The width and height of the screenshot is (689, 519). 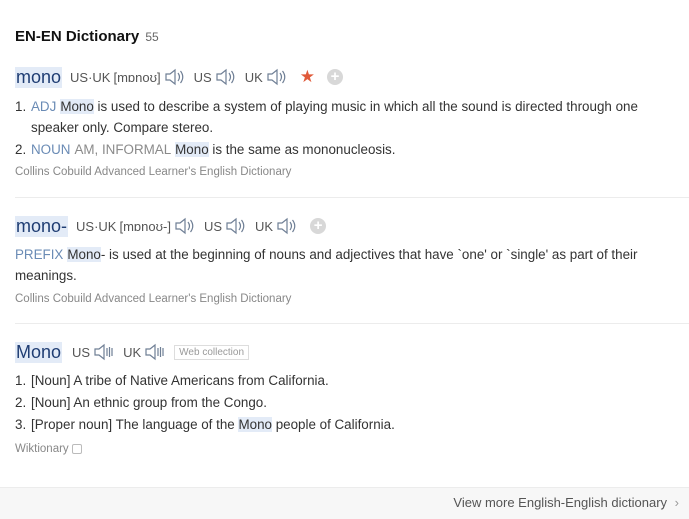 I want to click on chevron-right-icon: ›, so click(x=676, y=502).